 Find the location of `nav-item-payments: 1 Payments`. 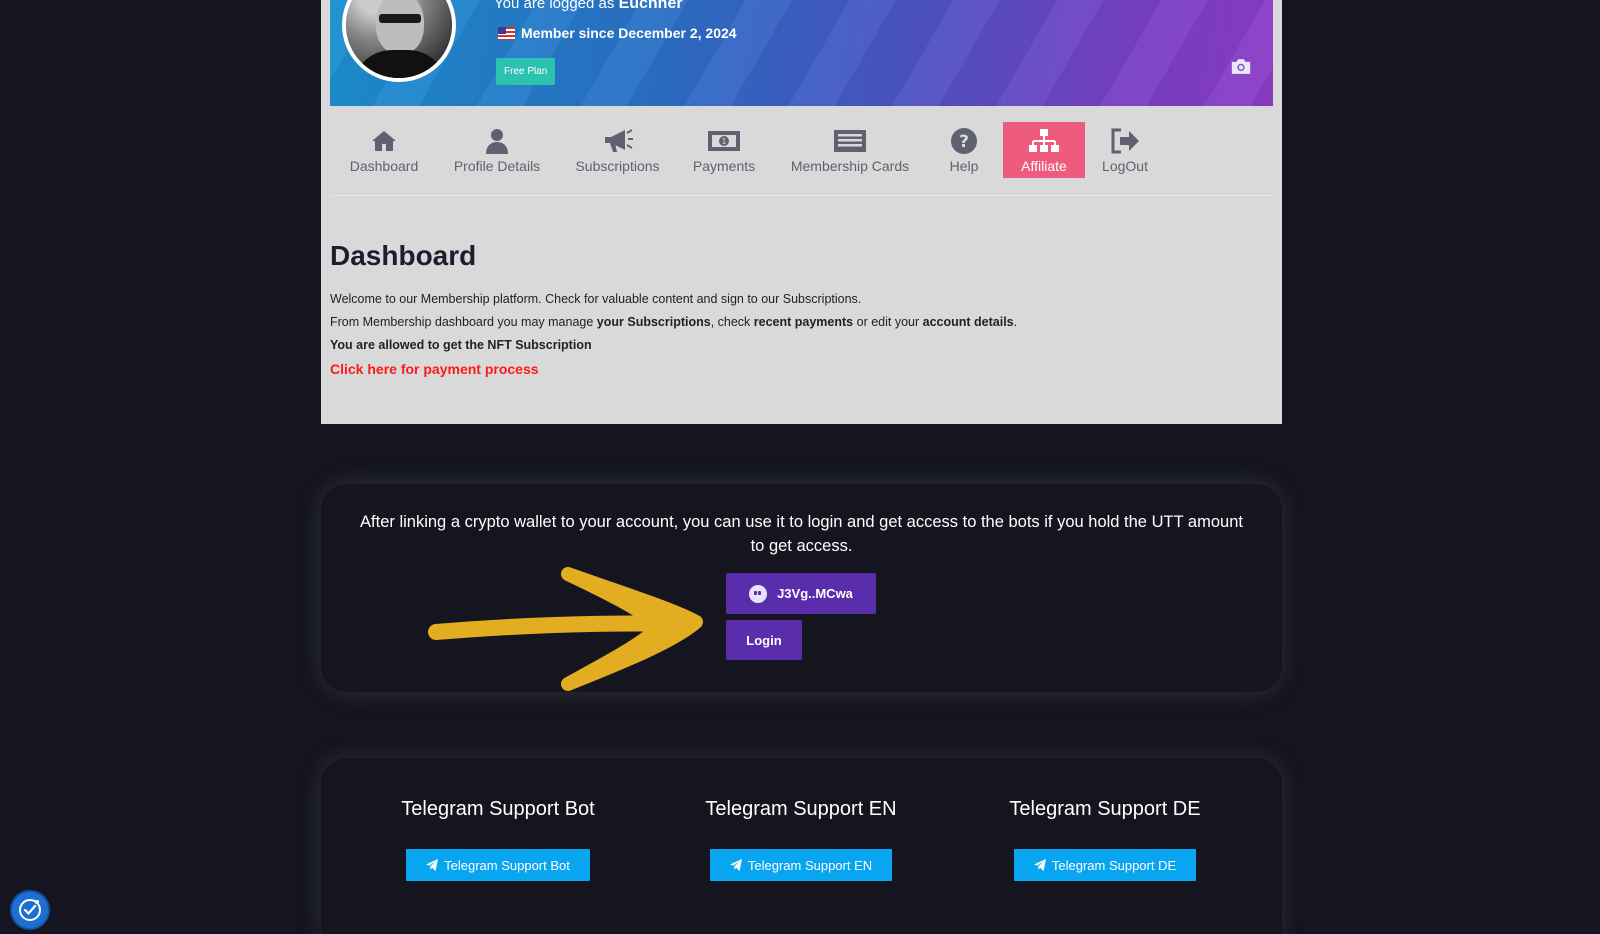

nav-item-payments: 1 Payments is located at coordinates (724, 150).